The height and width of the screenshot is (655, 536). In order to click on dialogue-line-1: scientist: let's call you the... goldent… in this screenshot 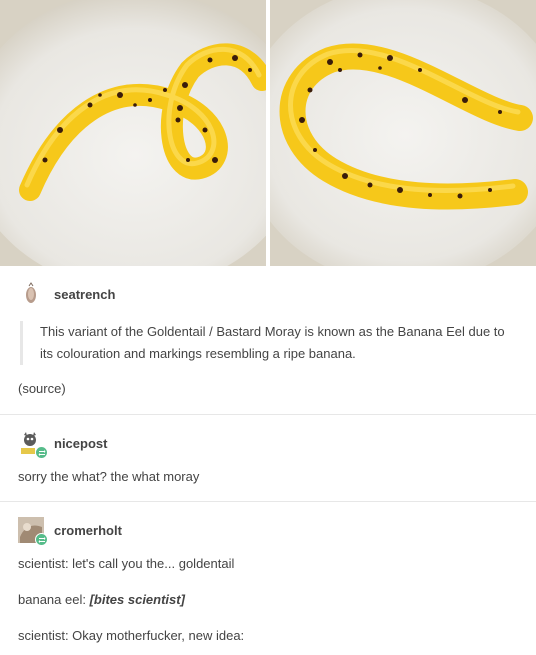, I will do `click(126, 563)`.